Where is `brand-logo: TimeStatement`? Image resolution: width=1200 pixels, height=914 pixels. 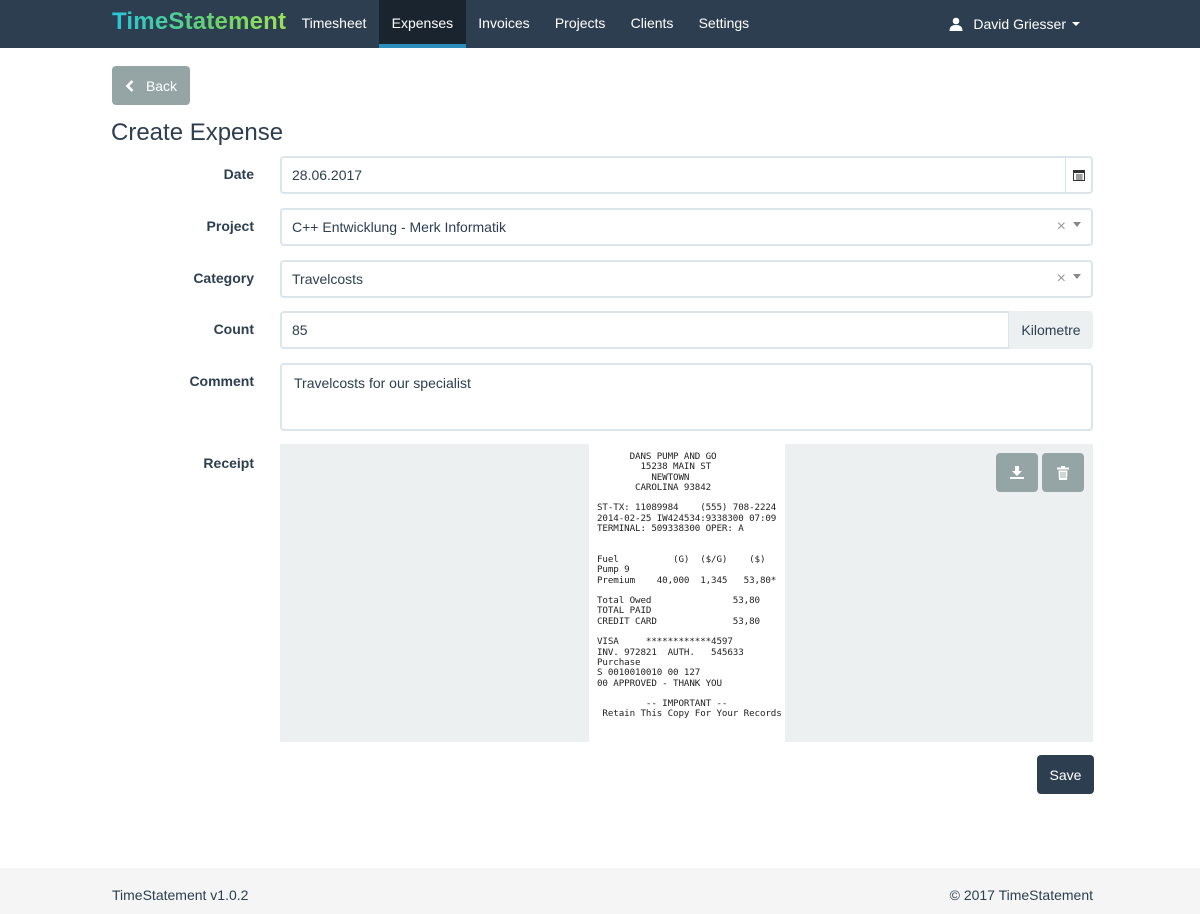
brand-logo: TimeStatement is located at coordinates (199, 22).